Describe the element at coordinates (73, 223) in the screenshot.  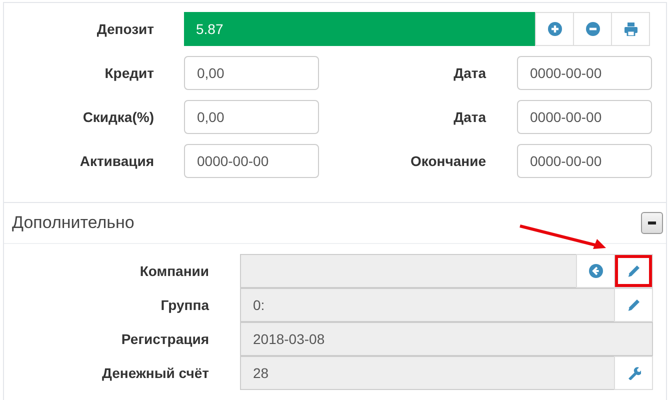
I see `section-title: Дополнительно` at that location.